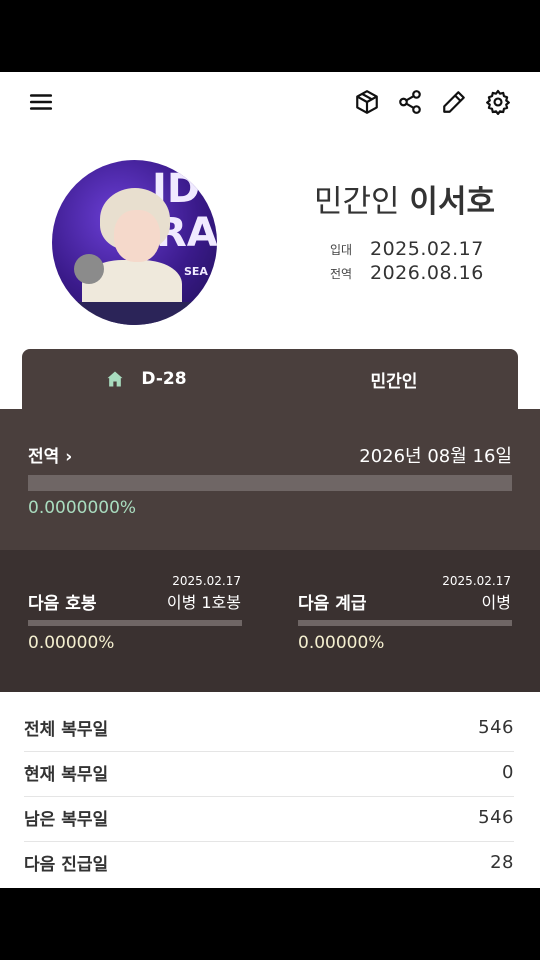  What do you see at coordinates (41, 102) in the screenshot?
I see `menu-icon` at bounding box center [41, 102].